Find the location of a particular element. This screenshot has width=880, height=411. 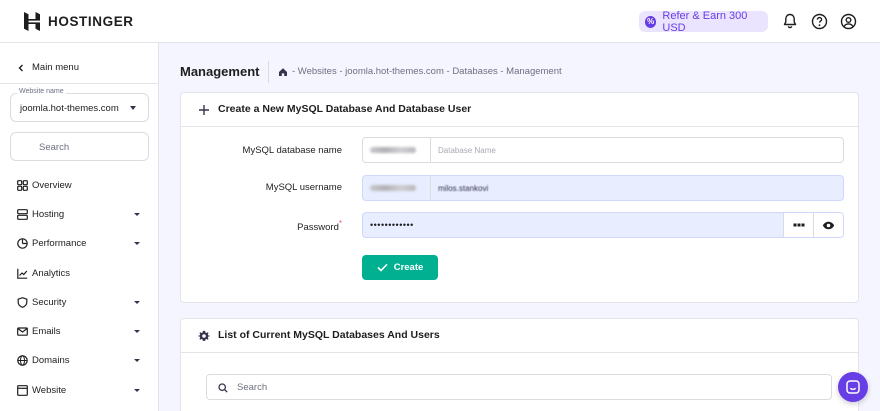

create-button-label: Create is located at coordinates (408, 267).